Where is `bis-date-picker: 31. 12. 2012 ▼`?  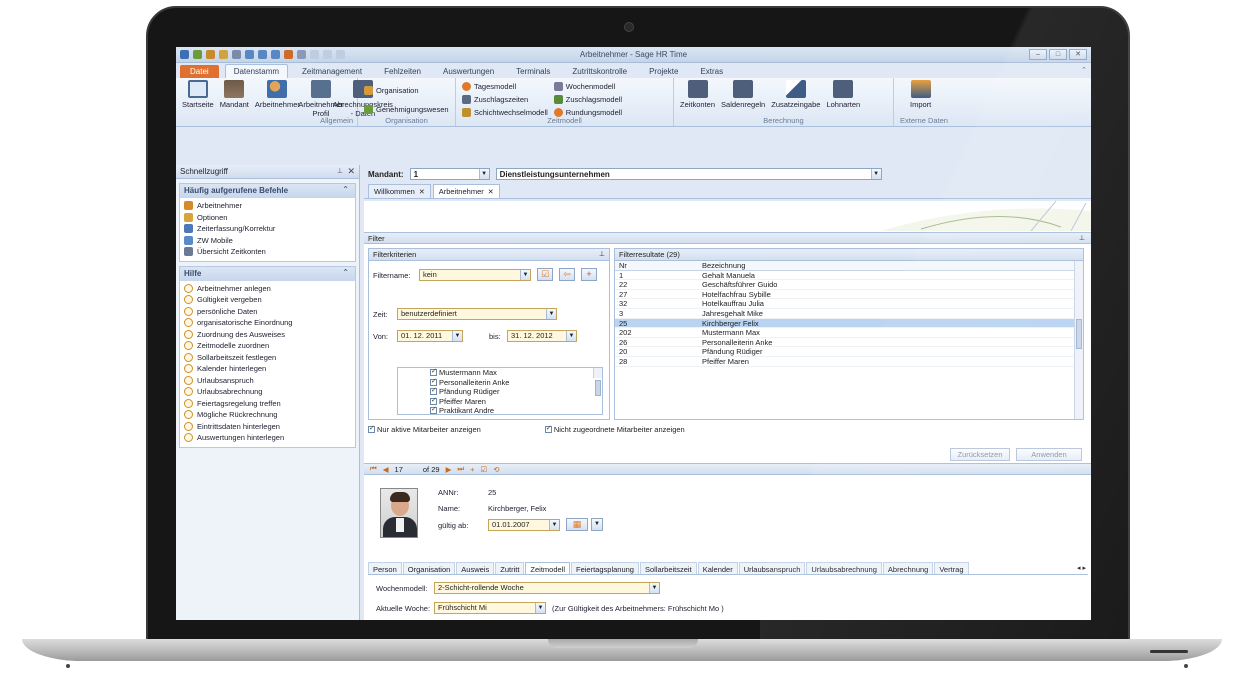
bis-date-picker: 31. 12. 2012 ▼ is located at coordinates (542, 336).